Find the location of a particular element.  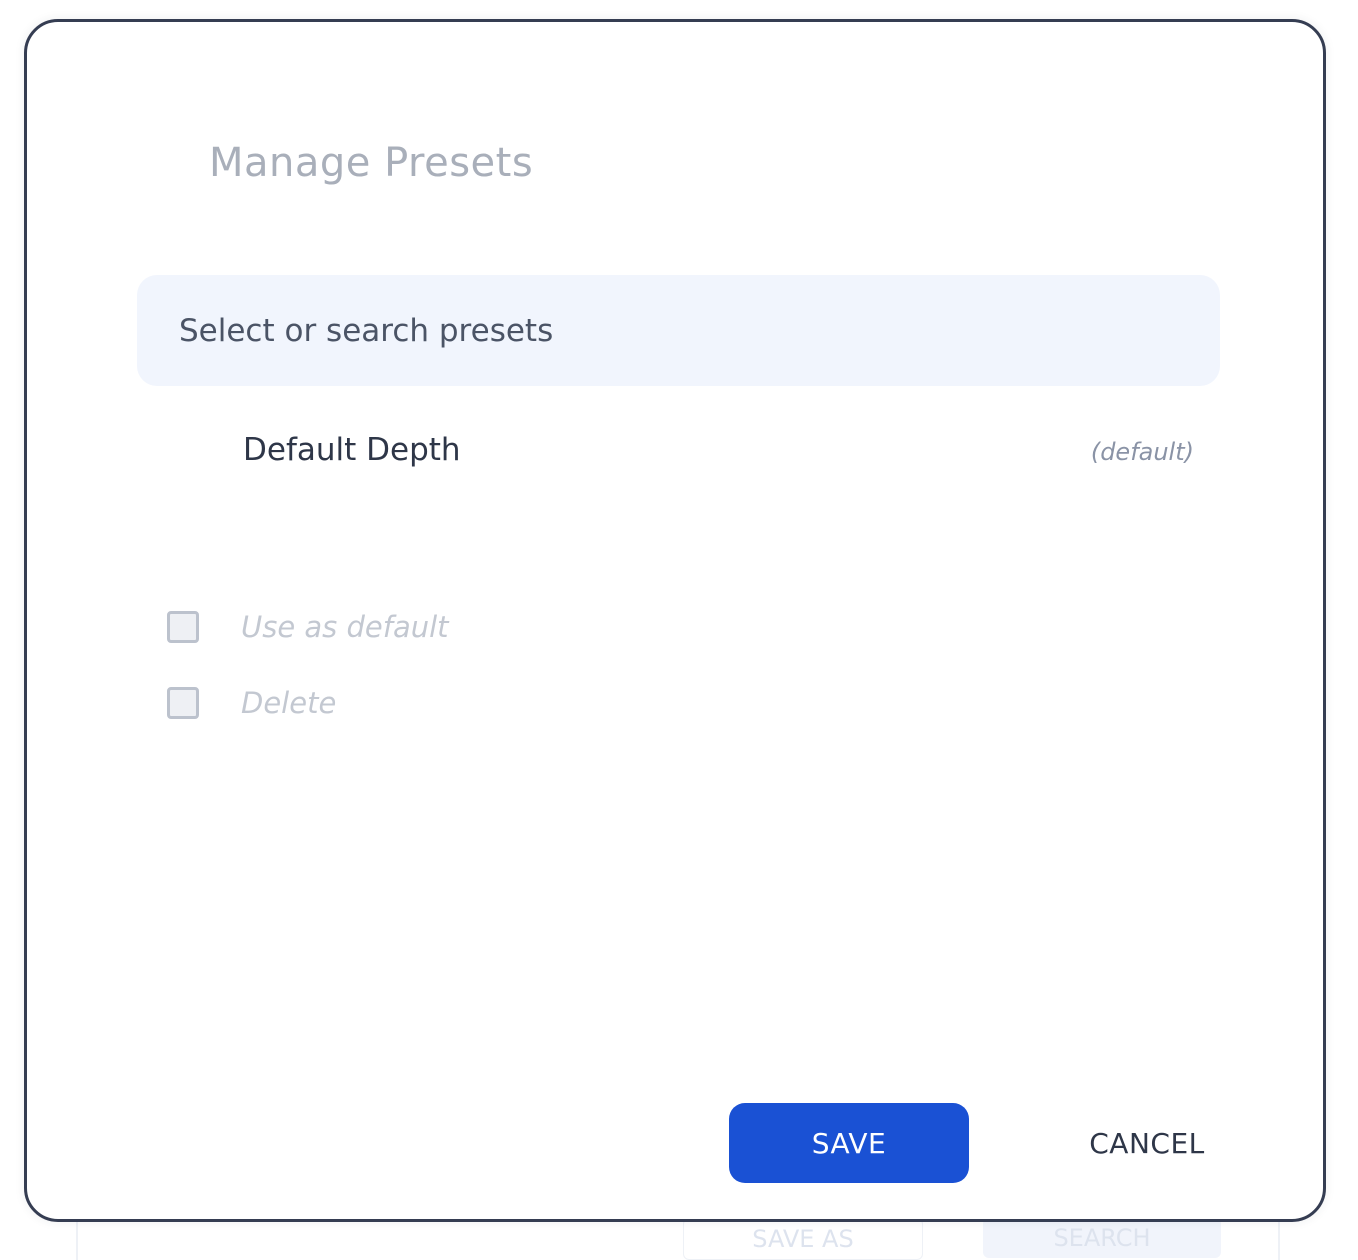

use-as-default-option: Use as default is located at coordinates (308, 627).